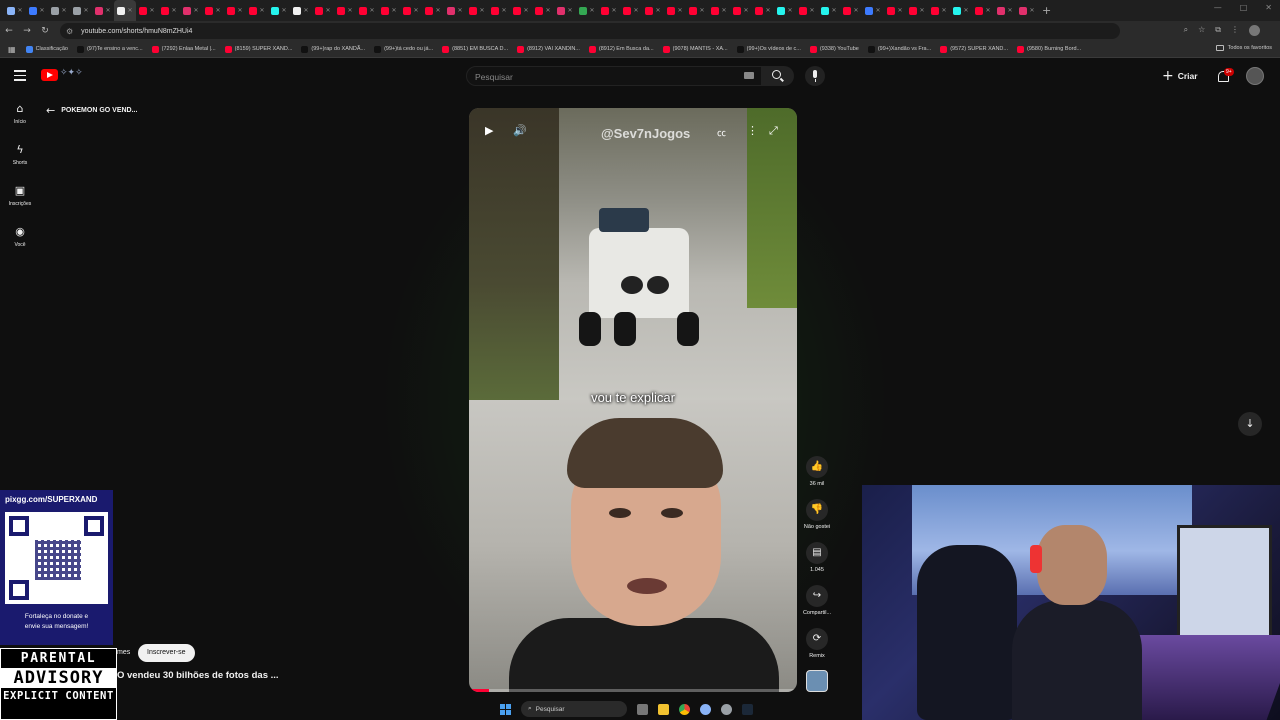  Describe the element at coordinates (773, 131) in the screenshot. I see `fullscreen-icon: ⤢` at that location.